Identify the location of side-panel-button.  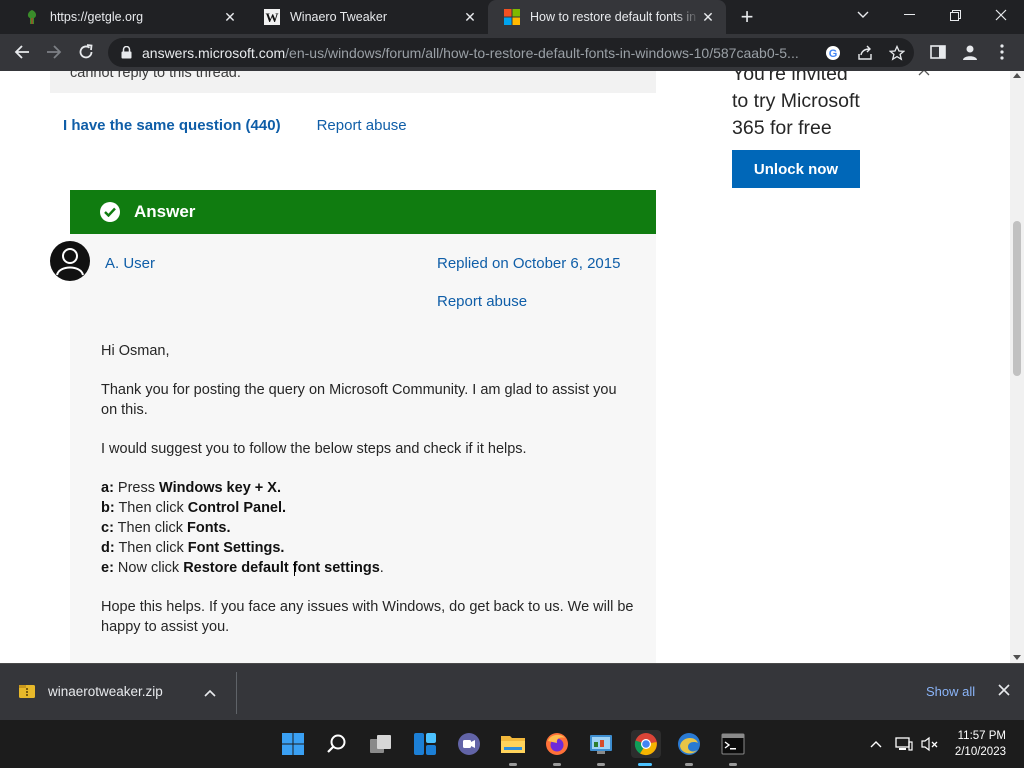
(938, 52).